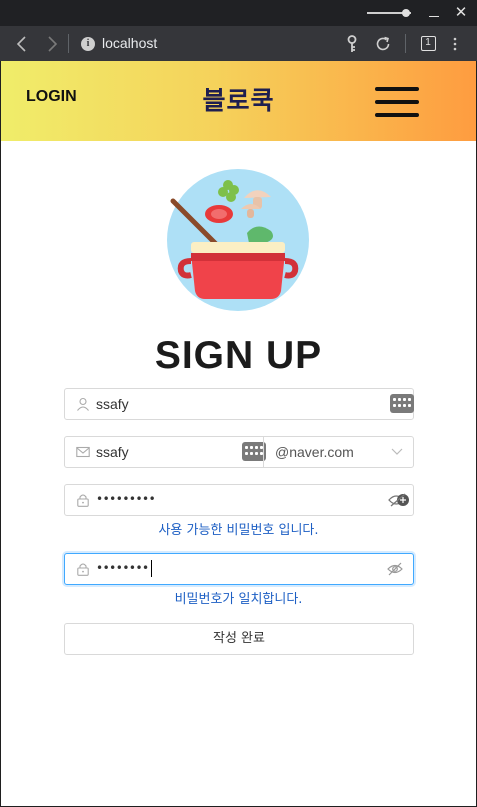  I want to click on arrow-right-icon, so click(53, 43).